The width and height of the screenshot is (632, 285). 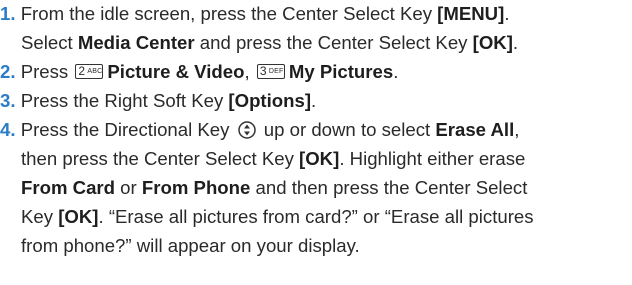 What do you see at coordinates (47, 71) in the screenshot?
I see `step-text: Press` at bounding box center [47, 71].